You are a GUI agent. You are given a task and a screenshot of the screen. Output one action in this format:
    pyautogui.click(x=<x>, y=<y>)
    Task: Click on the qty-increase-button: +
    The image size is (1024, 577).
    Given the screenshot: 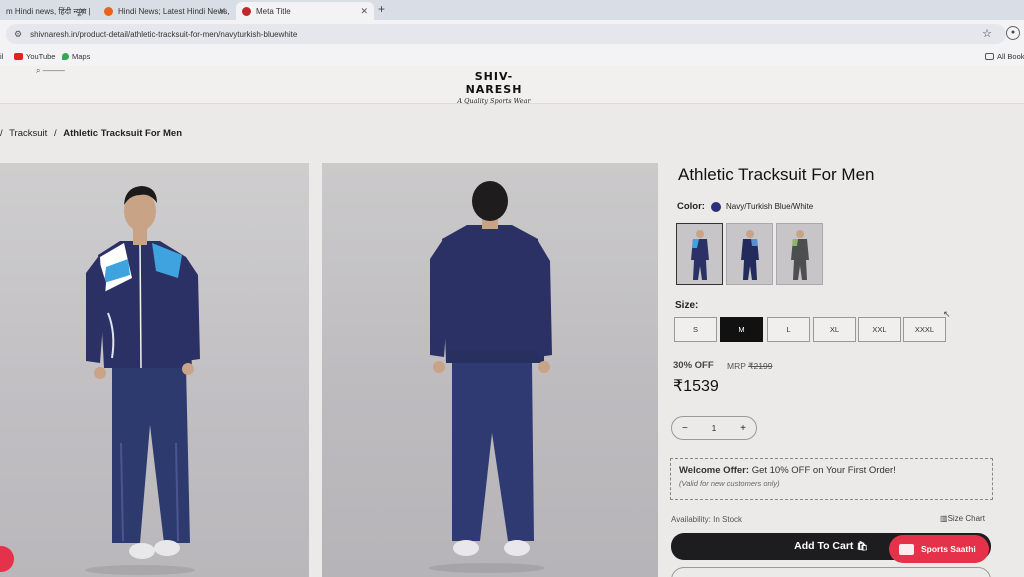 What is the action you would take?
    pyautogui.click(x=743, y=428)
    